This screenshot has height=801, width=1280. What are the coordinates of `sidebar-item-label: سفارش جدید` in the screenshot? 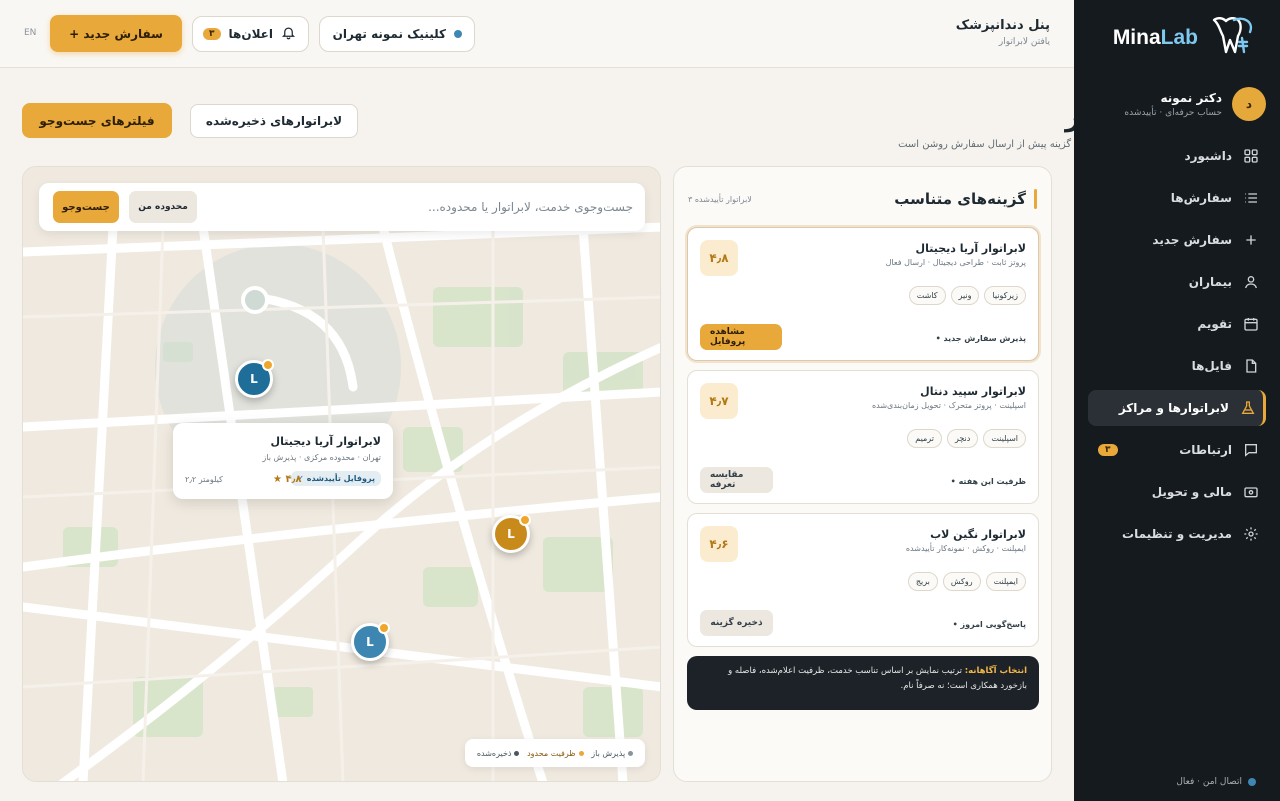 It's located at (1192, 240).